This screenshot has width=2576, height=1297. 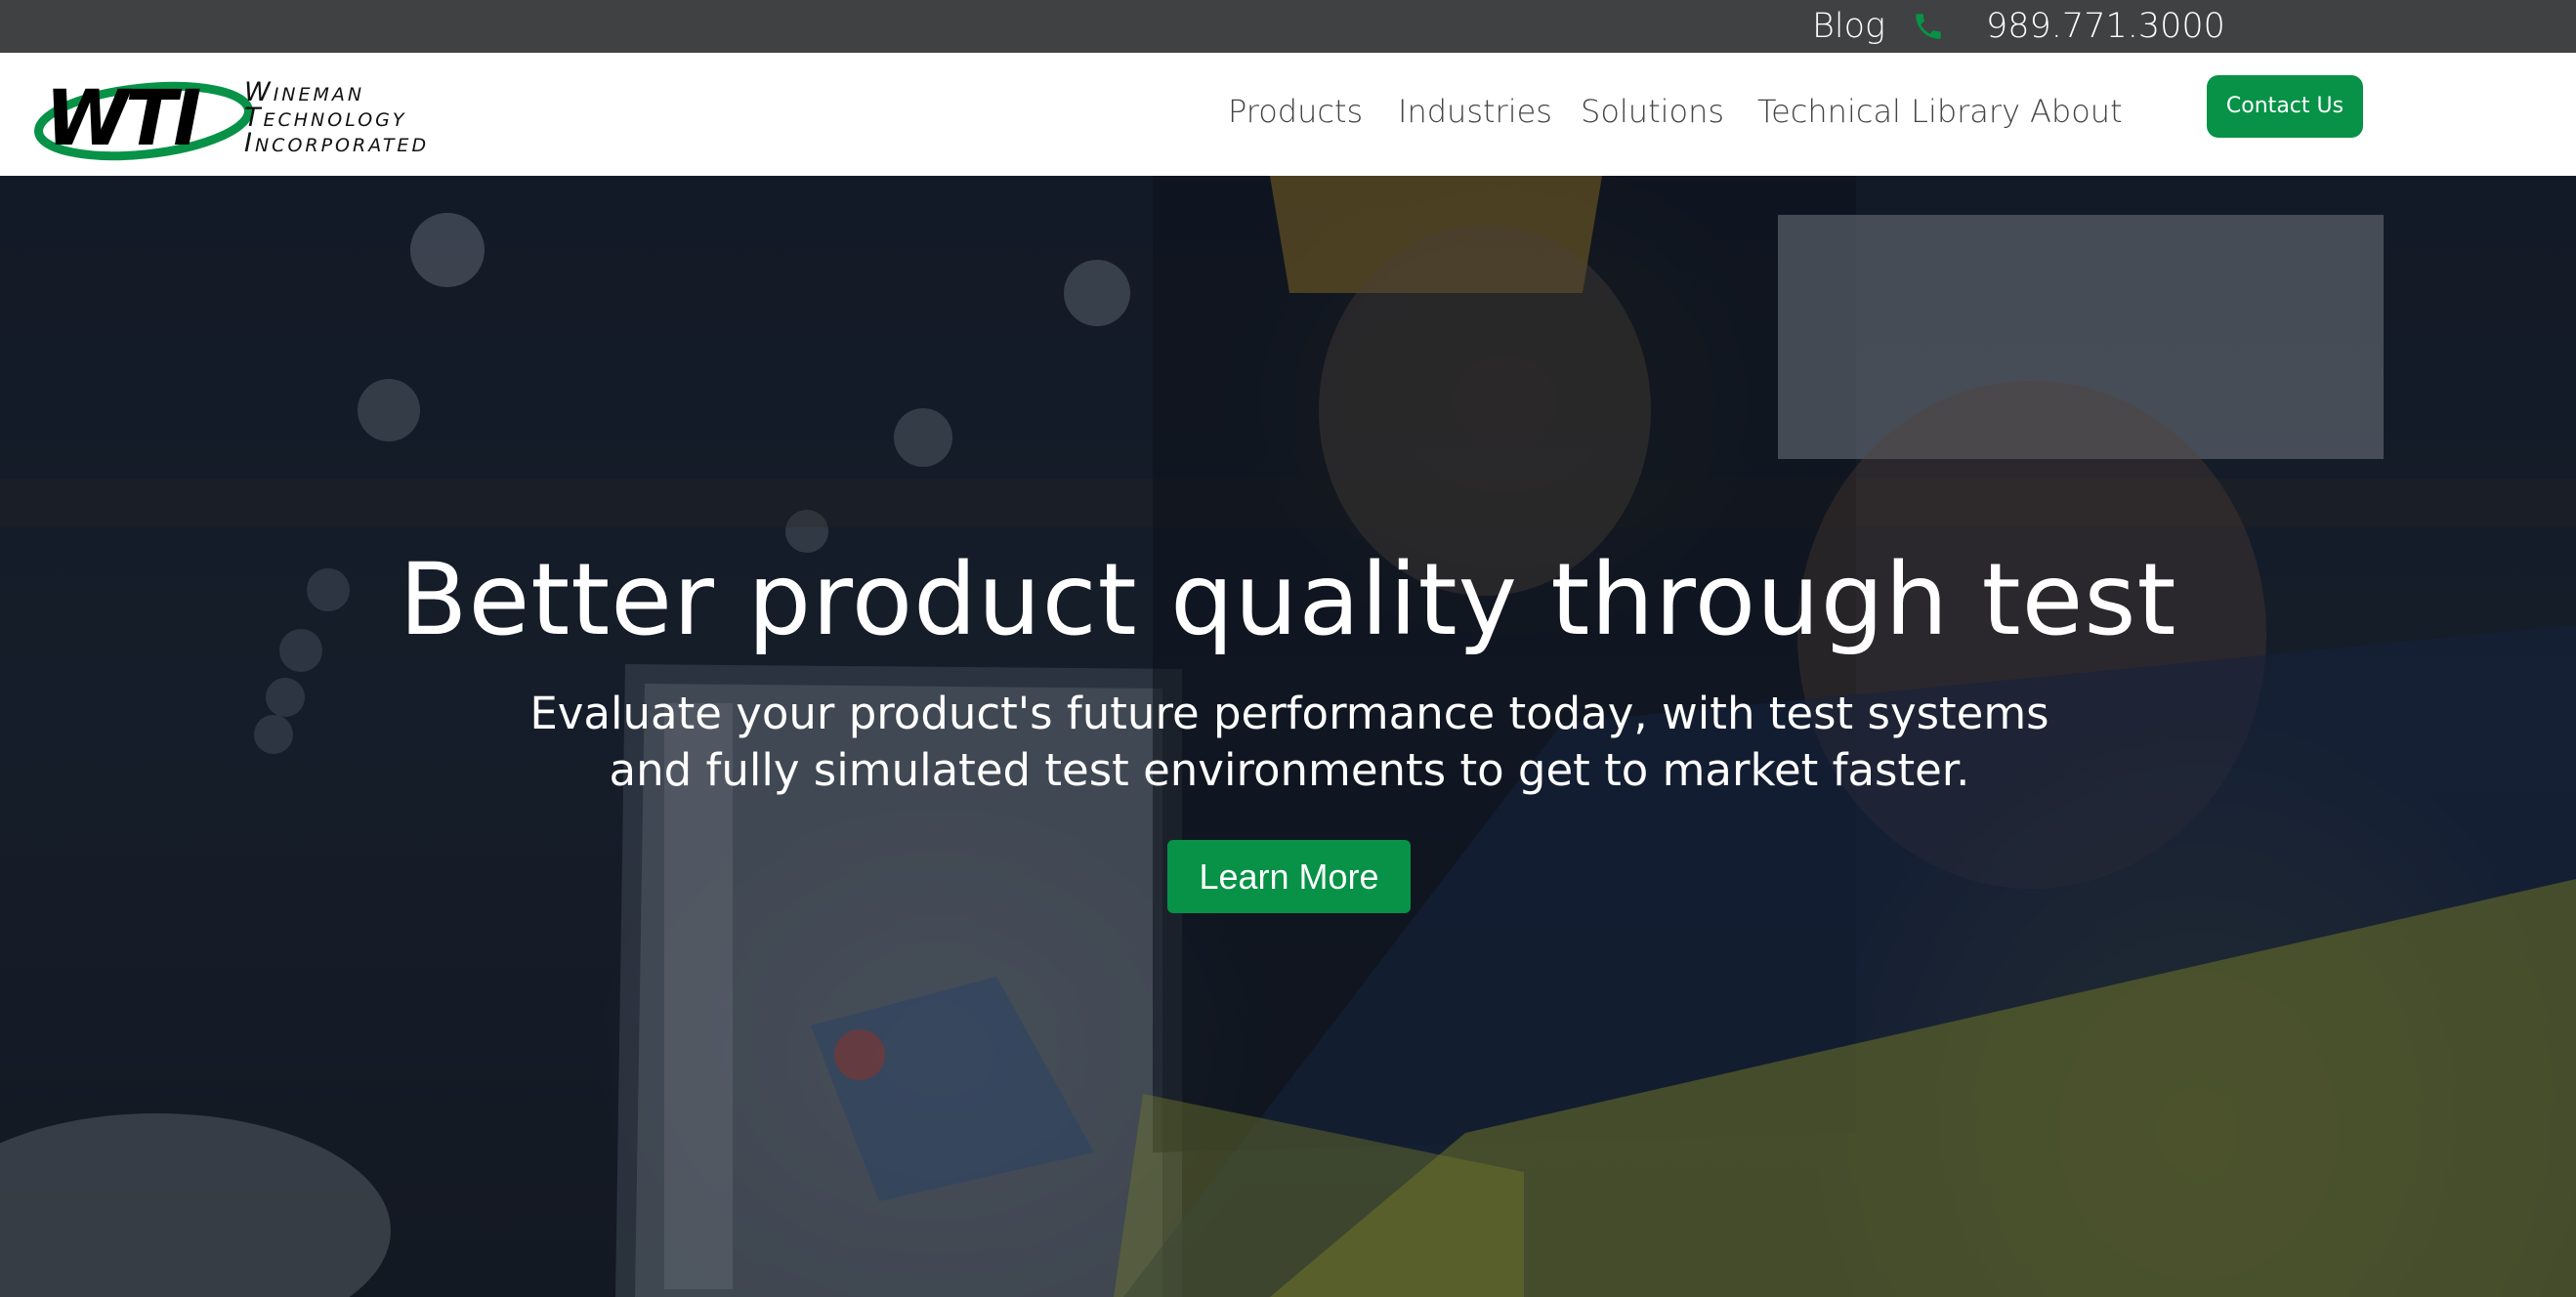 I want to click on contact-us-button: Contact Us, so click(x=2285, y=107).